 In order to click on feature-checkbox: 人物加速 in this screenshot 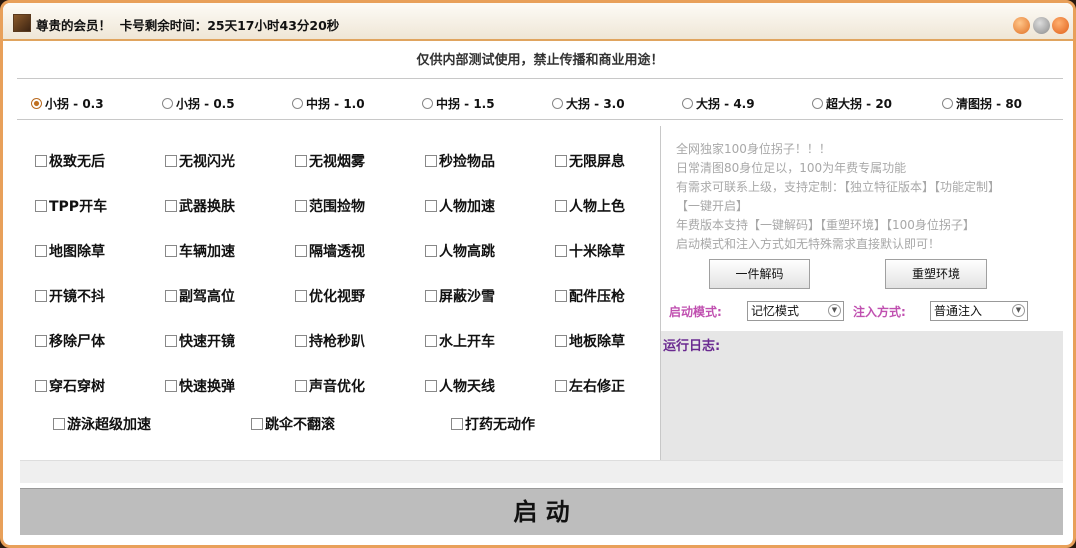, I will do `click(460, 206)`.